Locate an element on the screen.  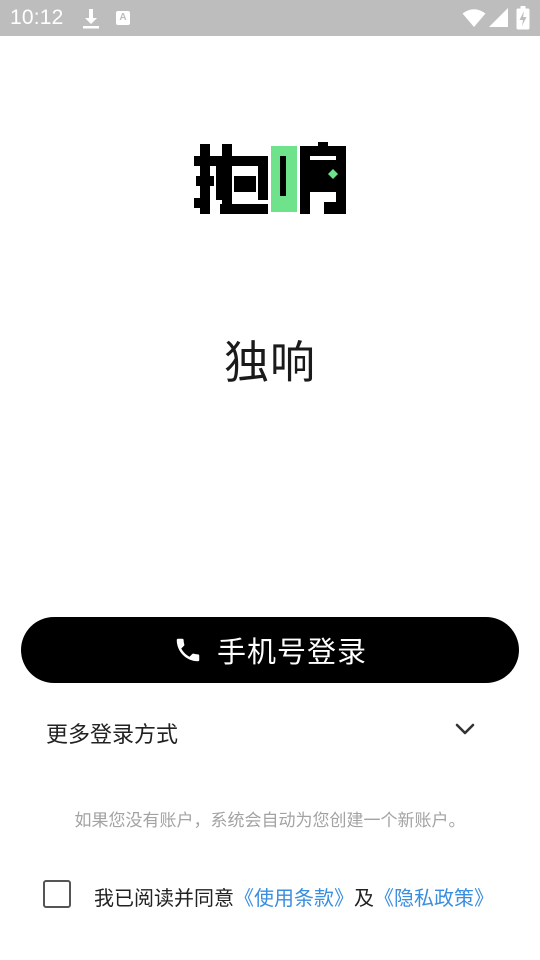
terms-of-use-link: 《使用条款》 is located at coordinates (294, 898).